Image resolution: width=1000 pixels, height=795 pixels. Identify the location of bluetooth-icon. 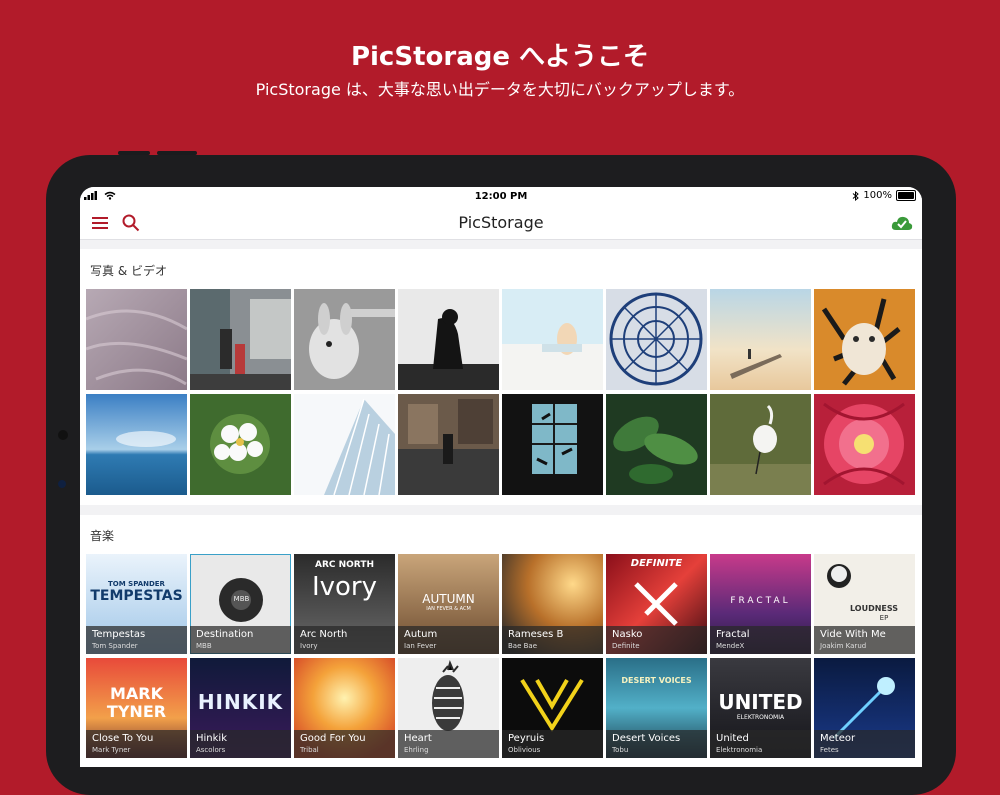
(856, 195).